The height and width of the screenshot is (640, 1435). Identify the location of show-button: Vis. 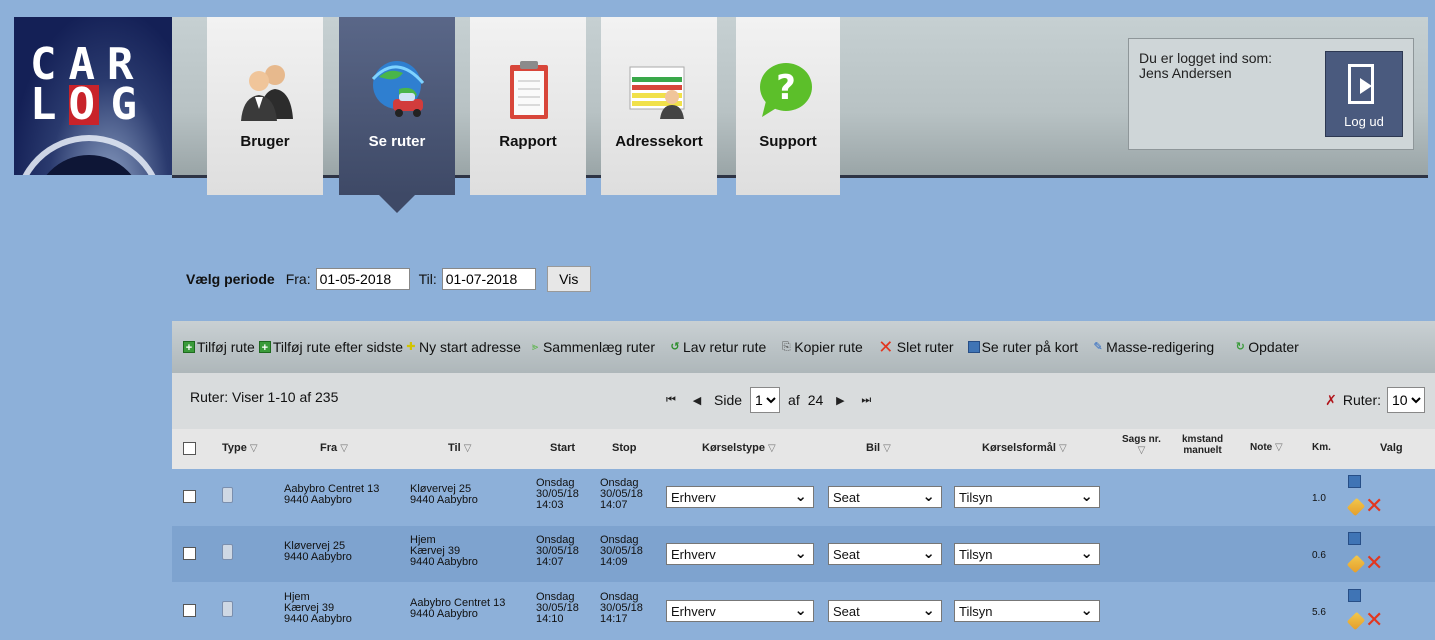
(568, 279).